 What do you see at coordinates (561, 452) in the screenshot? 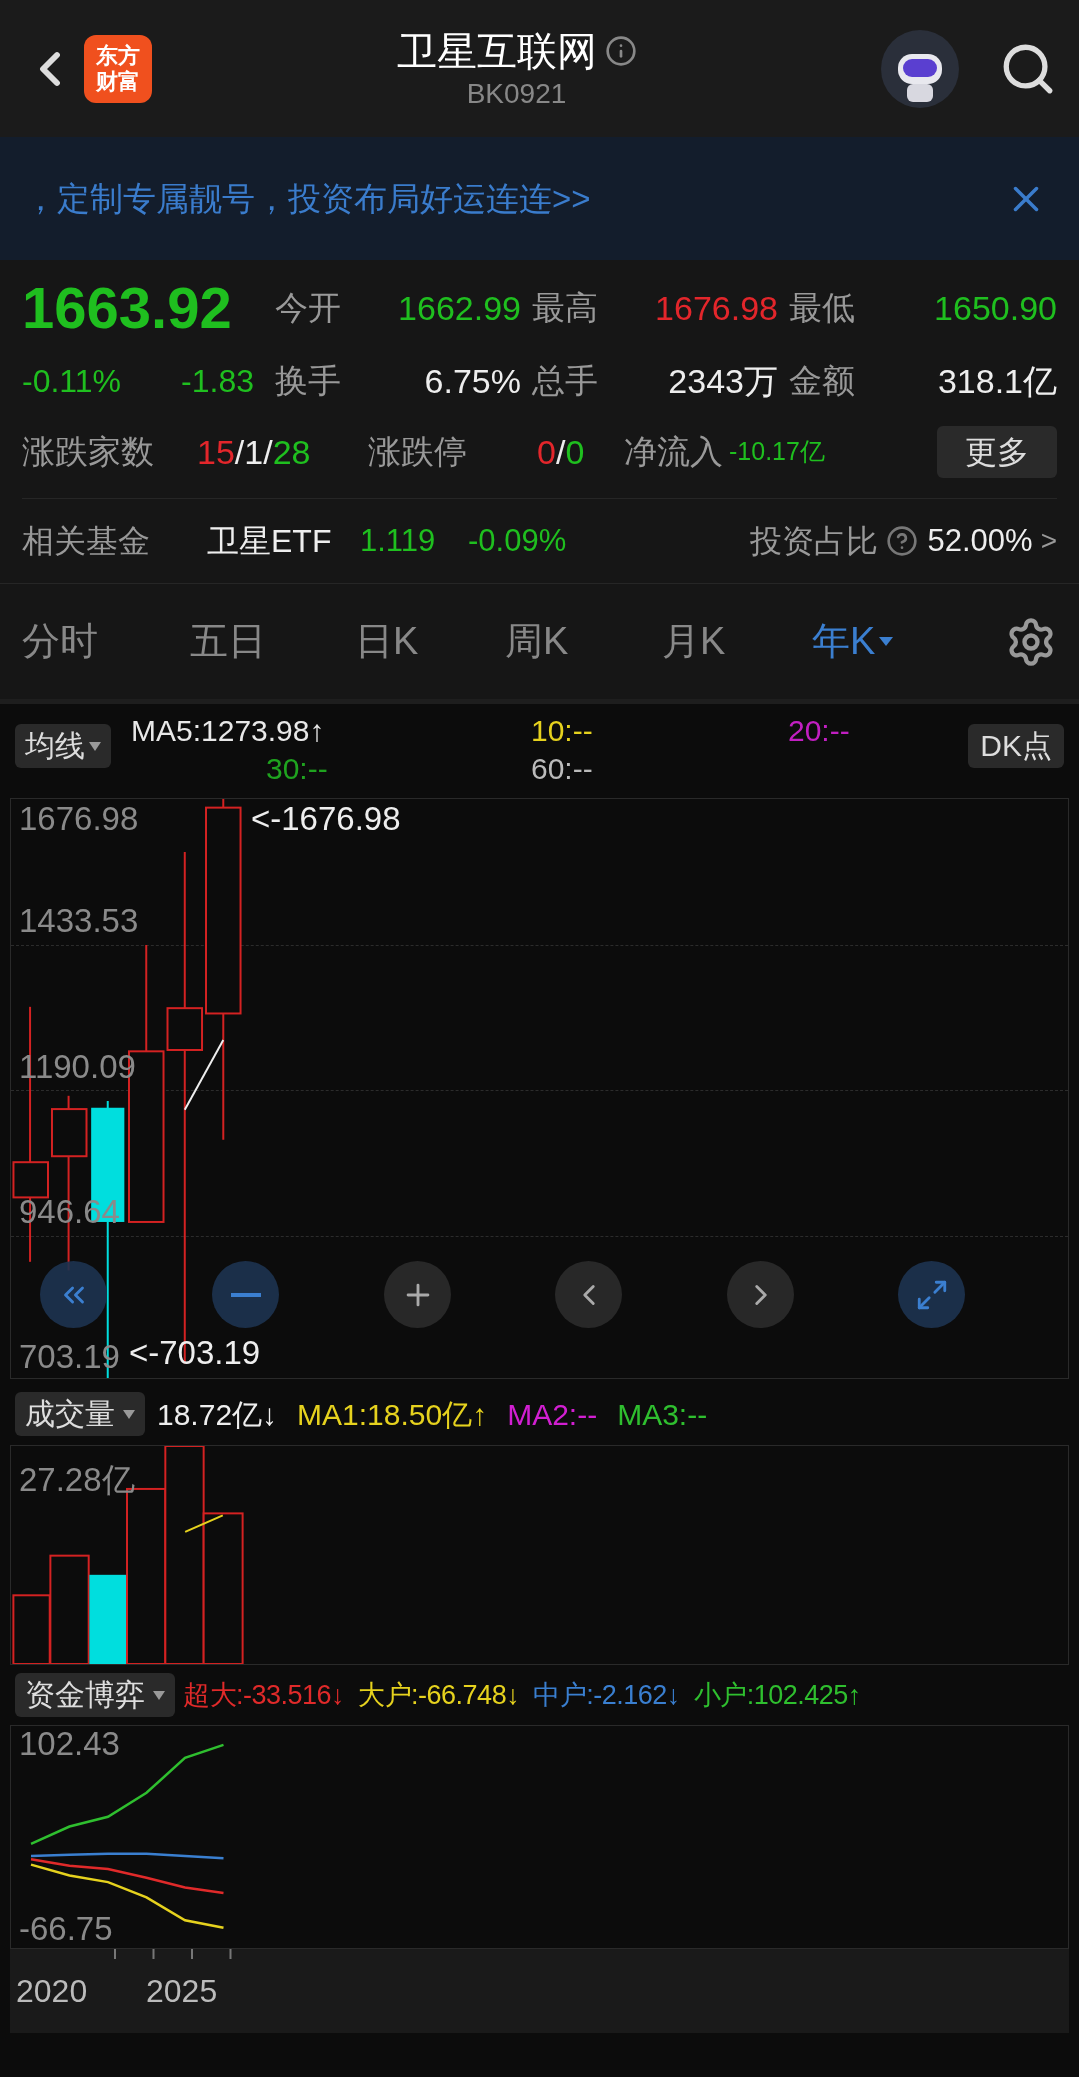
I see `stat-value: 0/0` at bounding box center [561, 452].